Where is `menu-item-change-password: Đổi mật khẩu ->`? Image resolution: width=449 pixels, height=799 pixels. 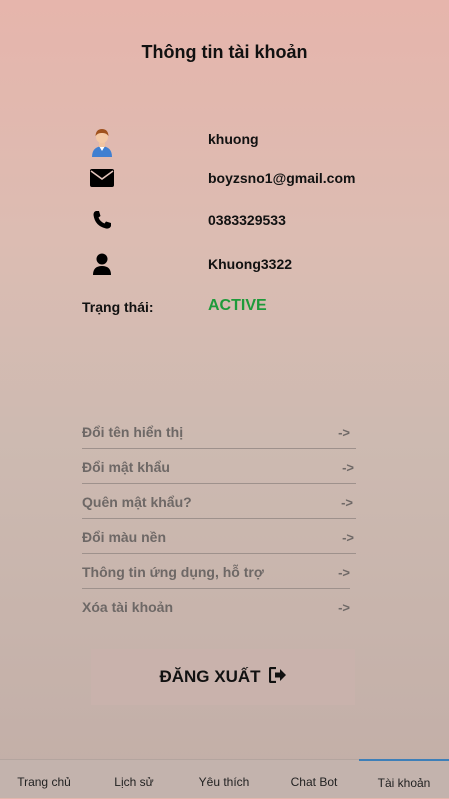
menu-item-change-password: Đổi mật khẩu -> is located at coordinates (219, 466).